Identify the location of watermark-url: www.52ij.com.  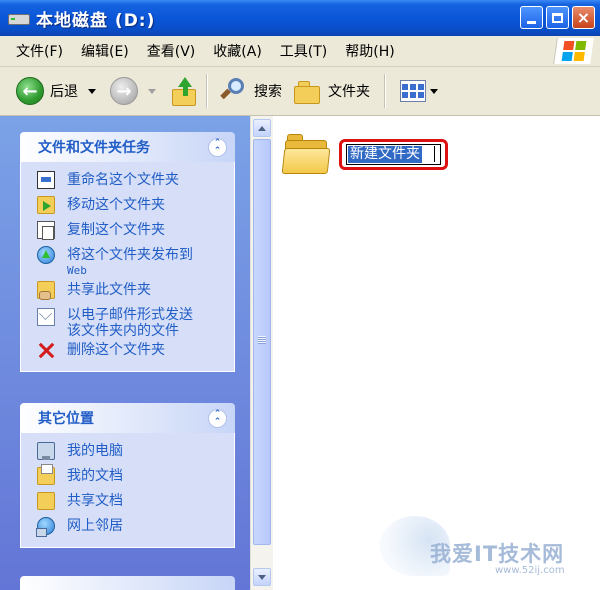
(530, 570).